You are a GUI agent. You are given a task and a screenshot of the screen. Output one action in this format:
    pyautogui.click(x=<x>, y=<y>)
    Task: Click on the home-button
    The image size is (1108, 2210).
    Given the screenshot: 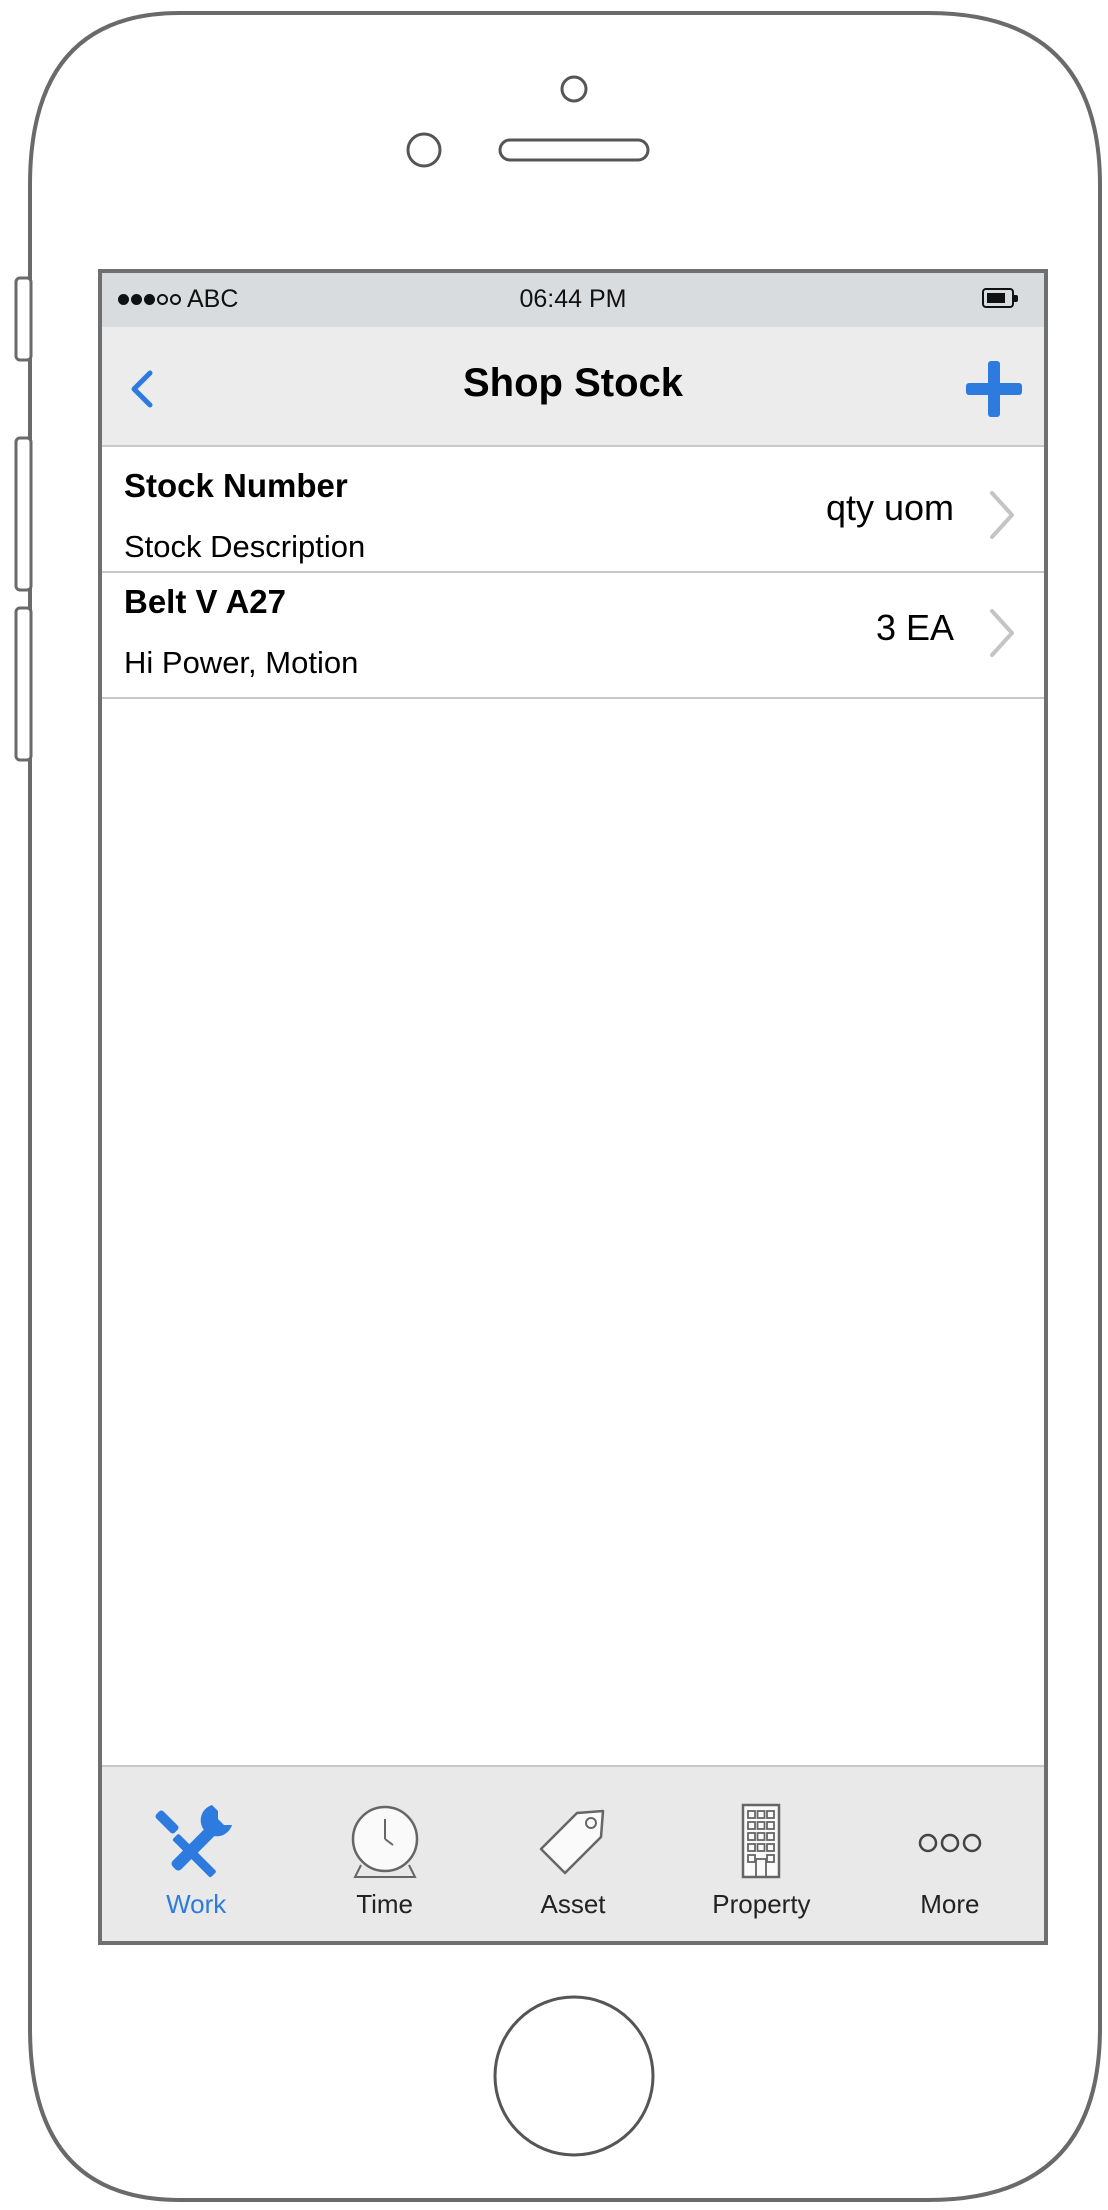 What is the action you would take?
    pyautogui.click(x=574, y=2076)
    